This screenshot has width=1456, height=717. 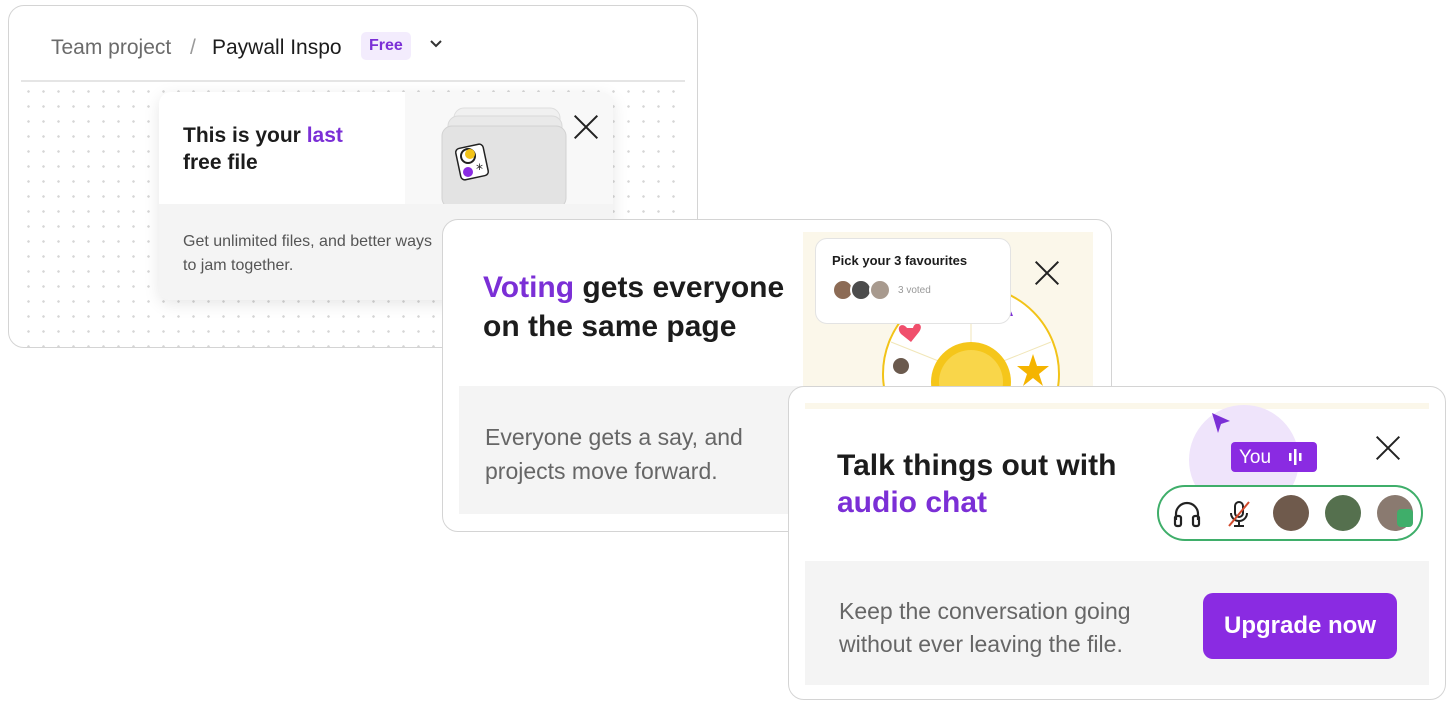 I want to click on voting-title: Voting gets everyone on the same page, so click(x=643, y=307).